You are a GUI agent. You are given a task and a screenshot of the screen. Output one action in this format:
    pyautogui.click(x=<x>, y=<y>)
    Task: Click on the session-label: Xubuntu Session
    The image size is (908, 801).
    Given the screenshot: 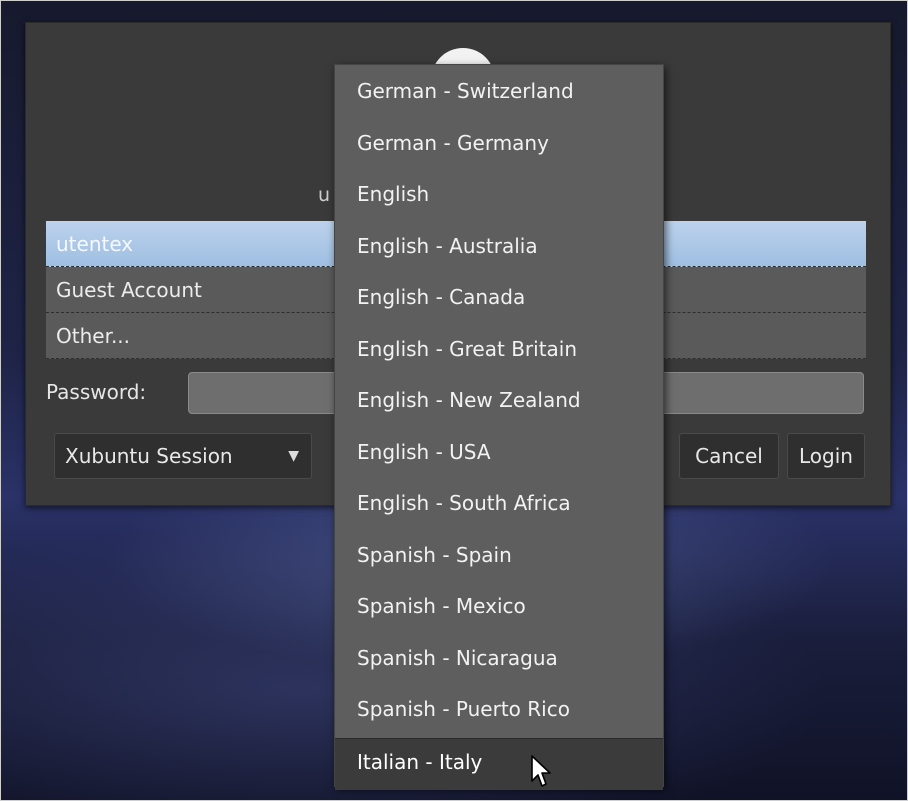 What is the action you would take?
    pyautogui.click(x=149, y=456)
    